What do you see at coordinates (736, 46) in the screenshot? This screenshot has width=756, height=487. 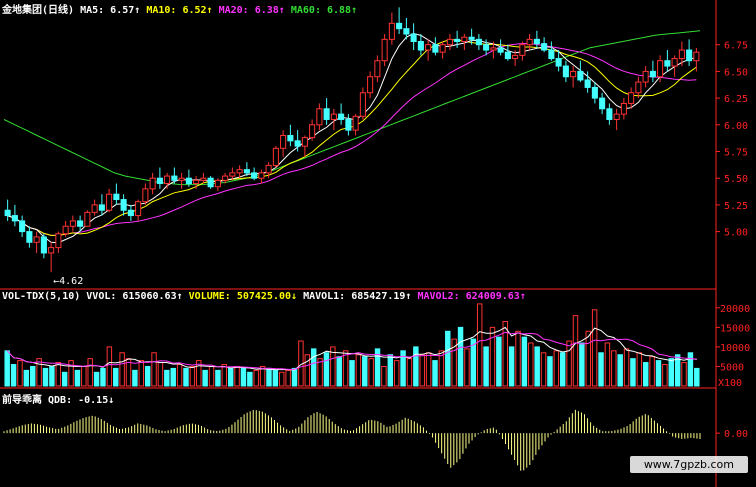 I see `price-tick-label: 6.75` at bounding box center [736, 46].